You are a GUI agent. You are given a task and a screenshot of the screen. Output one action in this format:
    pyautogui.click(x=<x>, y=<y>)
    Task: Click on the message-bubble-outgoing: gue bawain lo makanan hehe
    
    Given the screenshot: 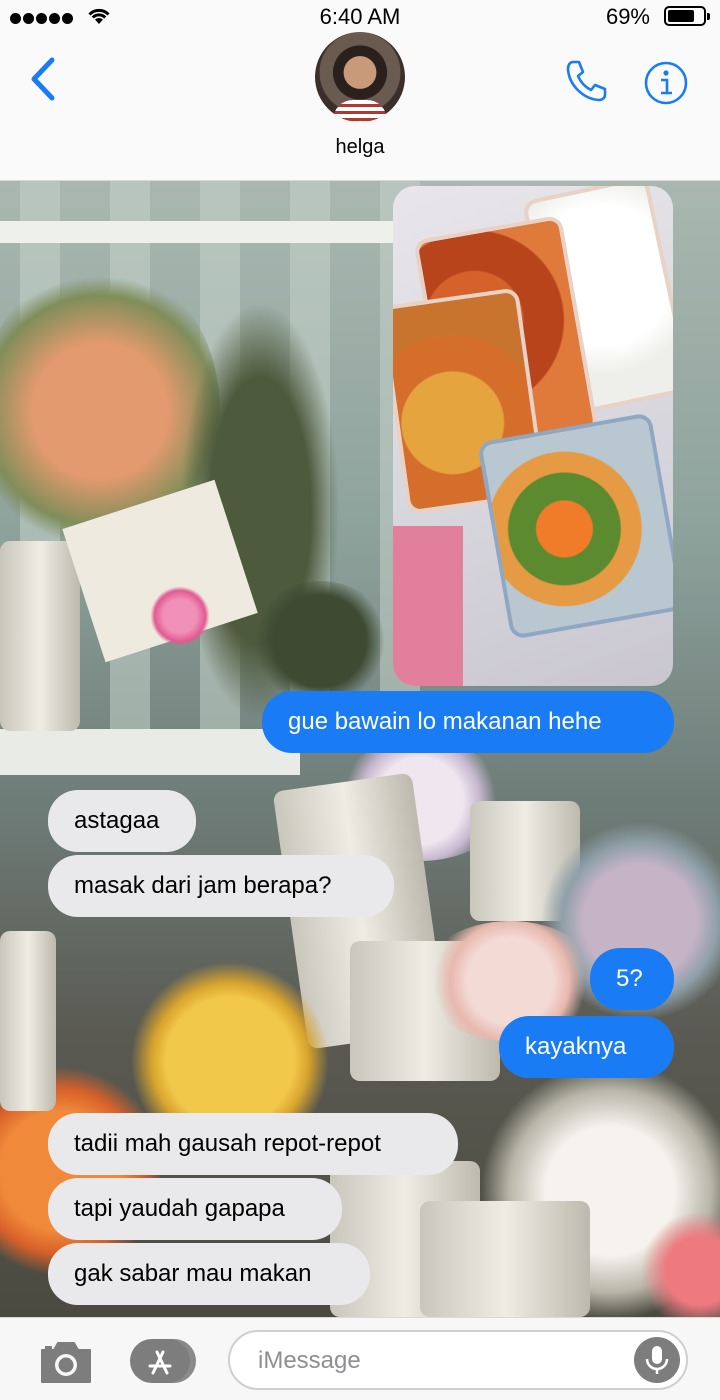 What is the action you would take?
    pyautogui.click(x=468, y=722)
    